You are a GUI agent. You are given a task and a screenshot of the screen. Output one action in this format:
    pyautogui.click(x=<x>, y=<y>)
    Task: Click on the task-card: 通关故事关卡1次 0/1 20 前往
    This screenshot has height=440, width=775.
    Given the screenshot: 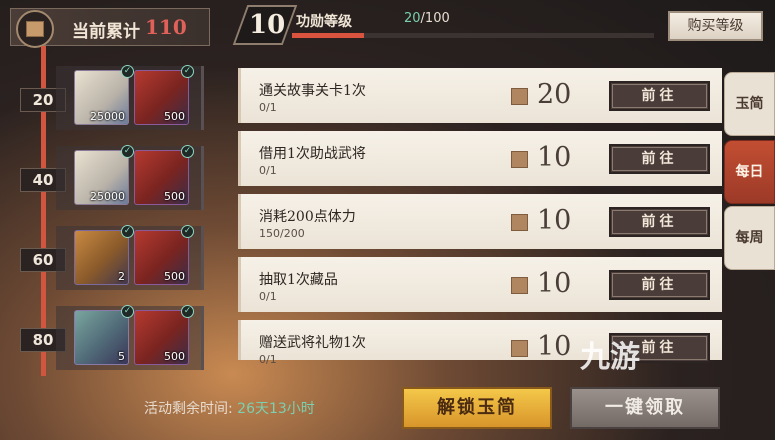 What is the action you would take?
    pyautogui.click(x=480, y=95)
    